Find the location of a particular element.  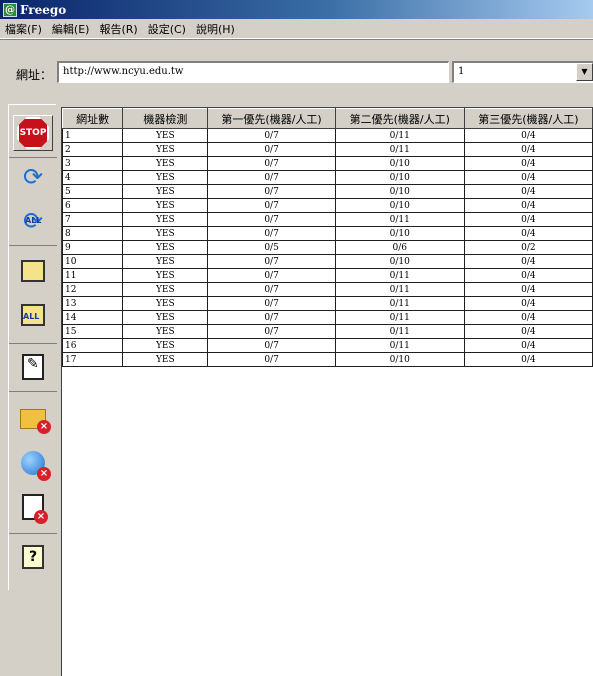

edit-button: ✎ is located at coordinates (33, 367).